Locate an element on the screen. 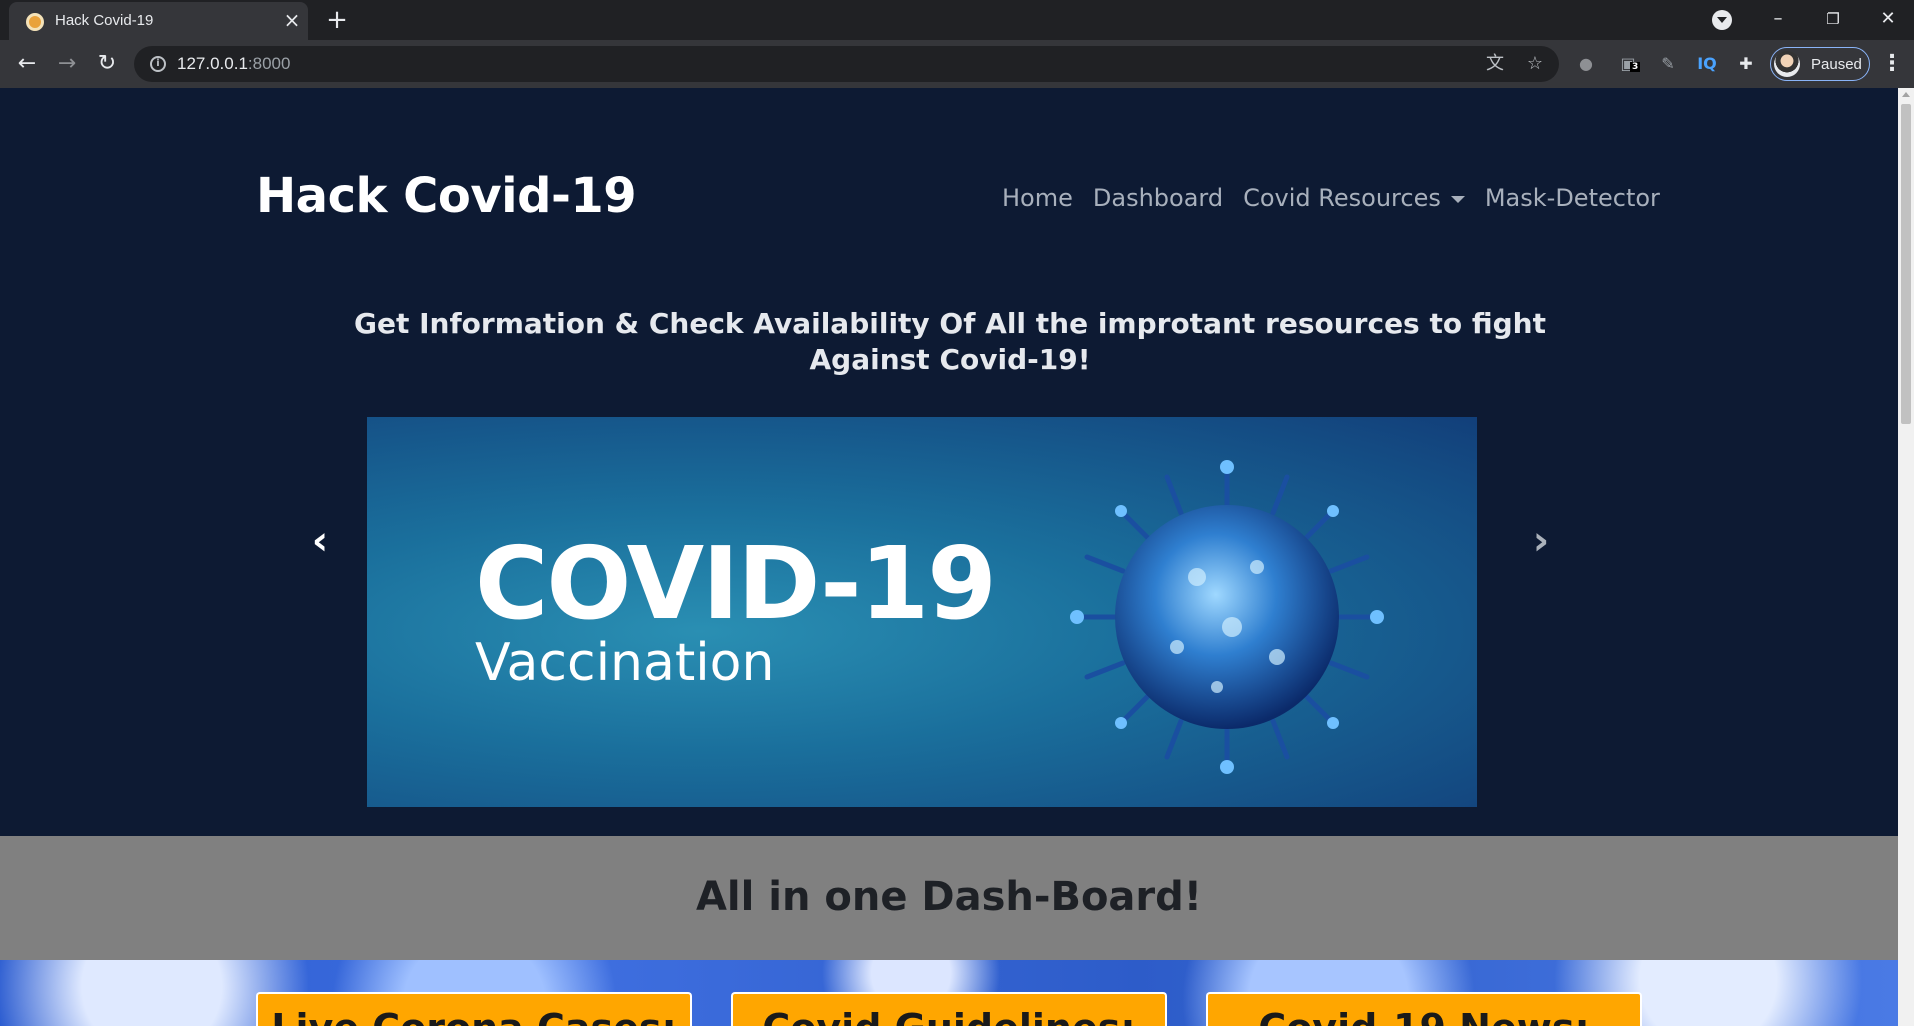 The image size is (1914, 1026). browser-tab: Hack Covid-19 × is located at coordinates (158, 21).